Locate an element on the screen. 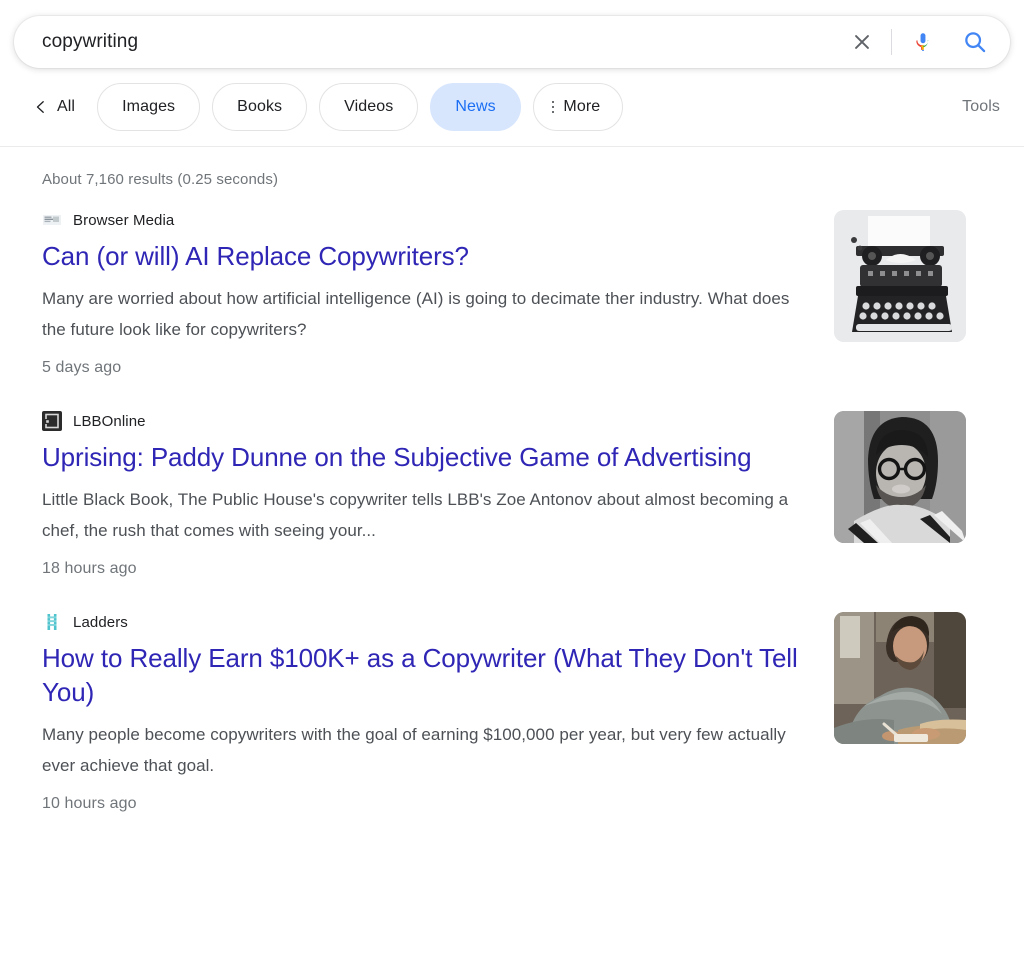 The height and width of the screenshot is (969, 1024). ladders-favicon is located at coordinates (52, 622).